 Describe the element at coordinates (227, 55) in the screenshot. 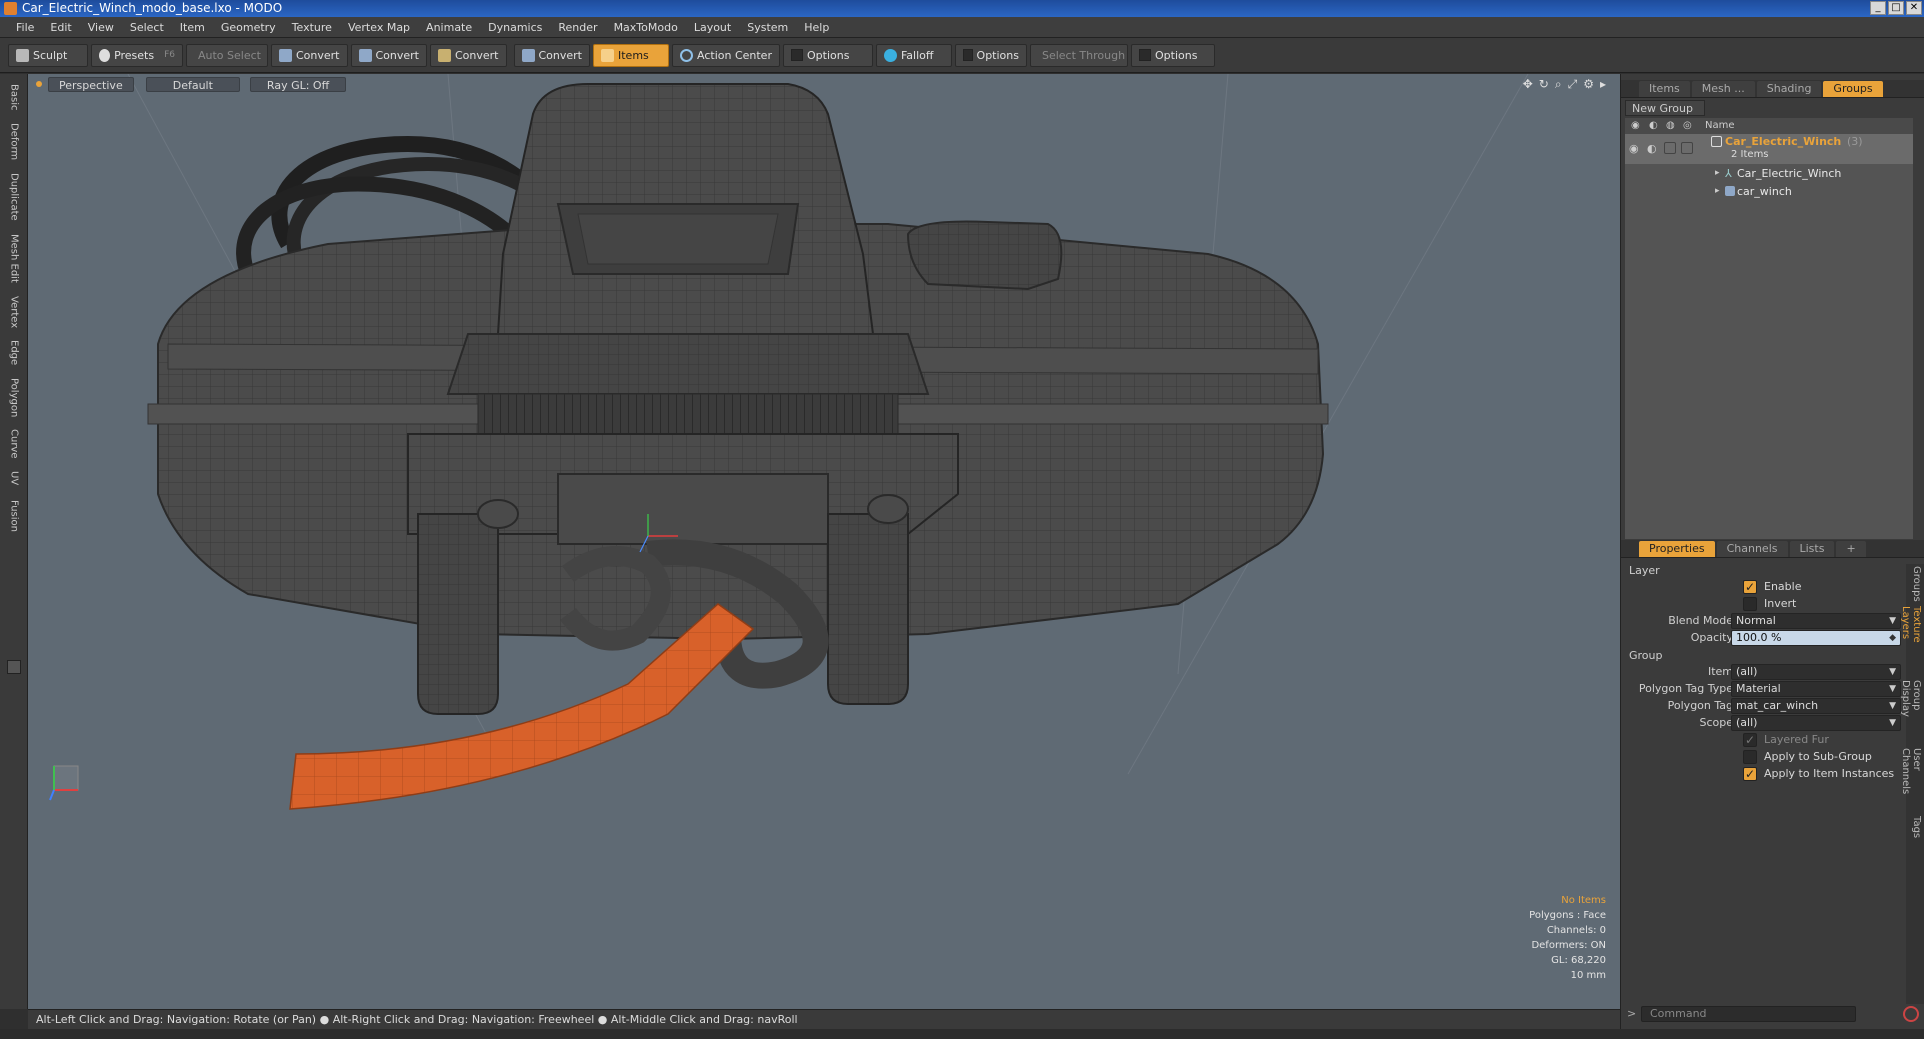

I see `auto-select-button: Auto Select` at that location.